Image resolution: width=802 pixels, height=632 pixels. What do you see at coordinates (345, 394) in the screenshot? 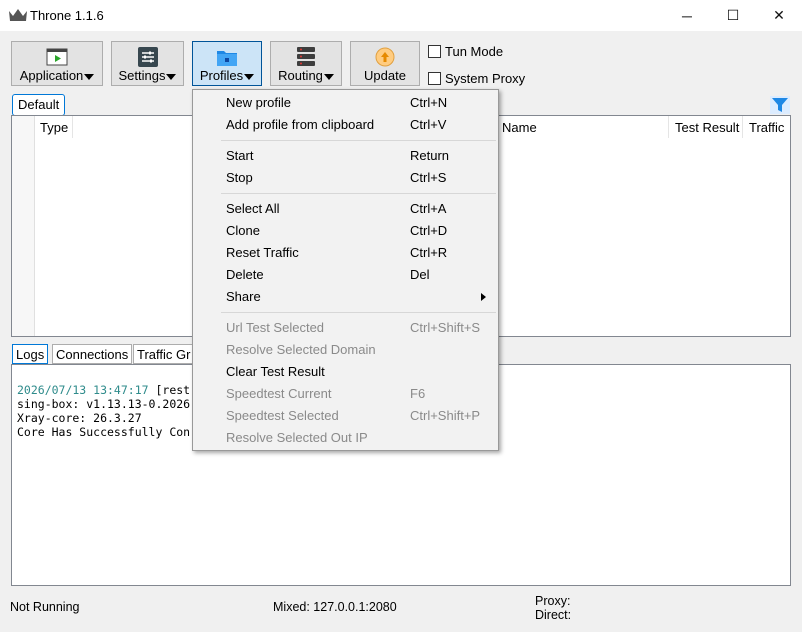
I see `menu-item-speedtest-current: Speedtest Current F6` at bounding box center [345, 394].